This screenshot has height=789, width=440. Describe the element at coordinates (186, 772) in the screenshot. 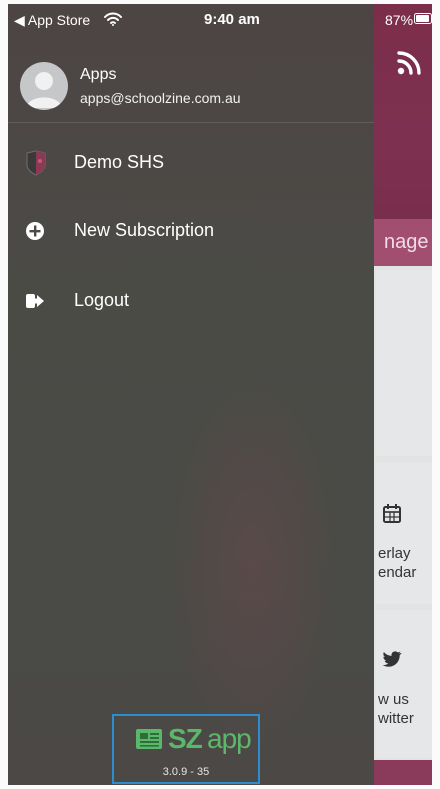

I see `app-version: 3.0.9 - 35` at that location.